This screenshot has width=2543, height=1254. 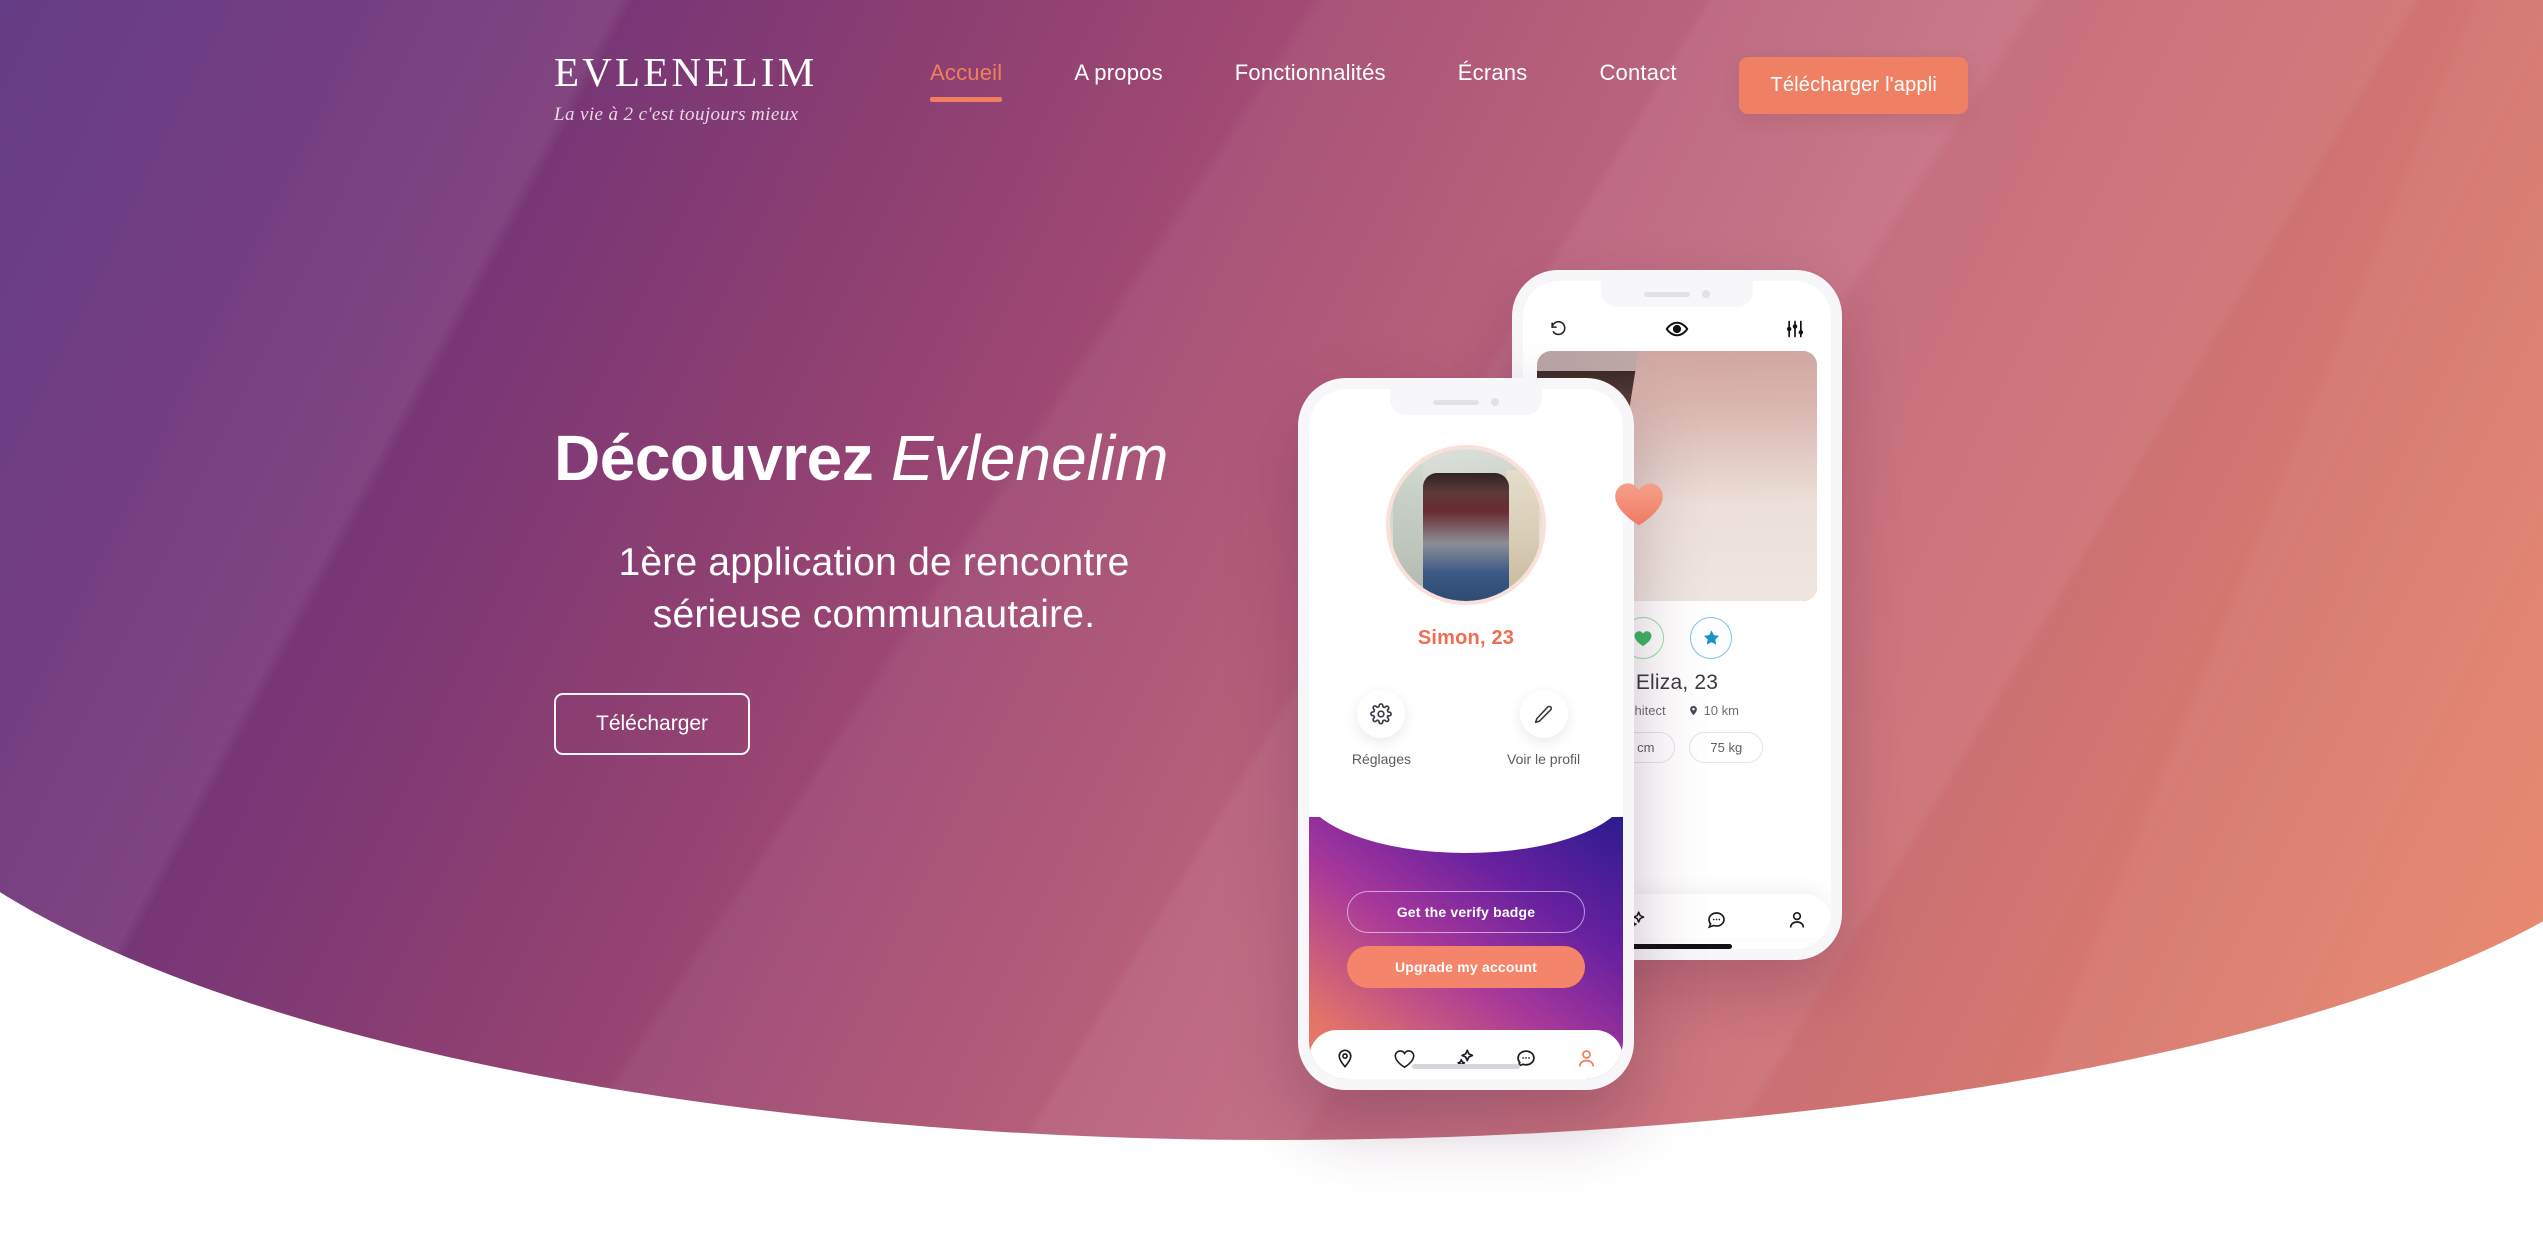 I want to click on avatar-bg-right, so click(x=1522, y=528).